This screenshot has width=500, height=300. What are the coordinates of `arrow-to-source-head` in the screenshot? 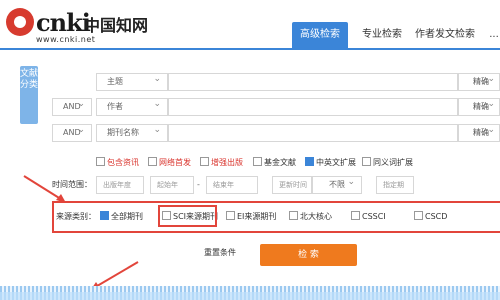 It's located at (61, 198).